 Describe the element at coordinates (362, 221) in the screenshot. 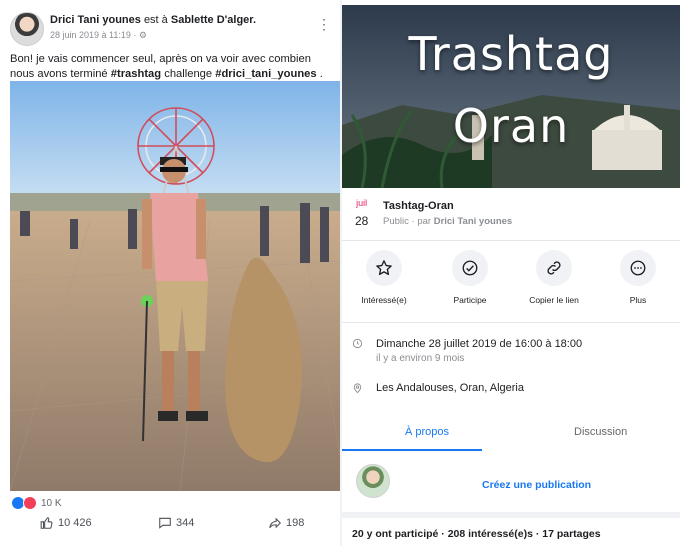

I see `event-day: 28` at that location.